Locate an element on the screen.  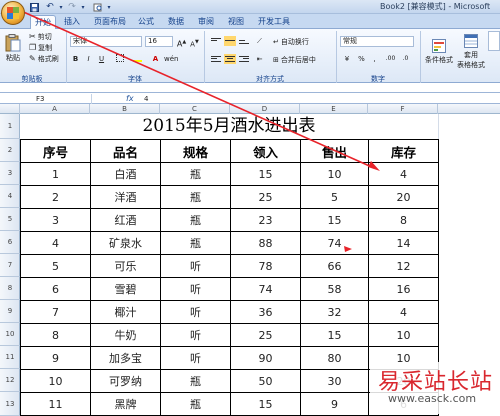
table-cell: 30 is located at coordinates (334, 381).